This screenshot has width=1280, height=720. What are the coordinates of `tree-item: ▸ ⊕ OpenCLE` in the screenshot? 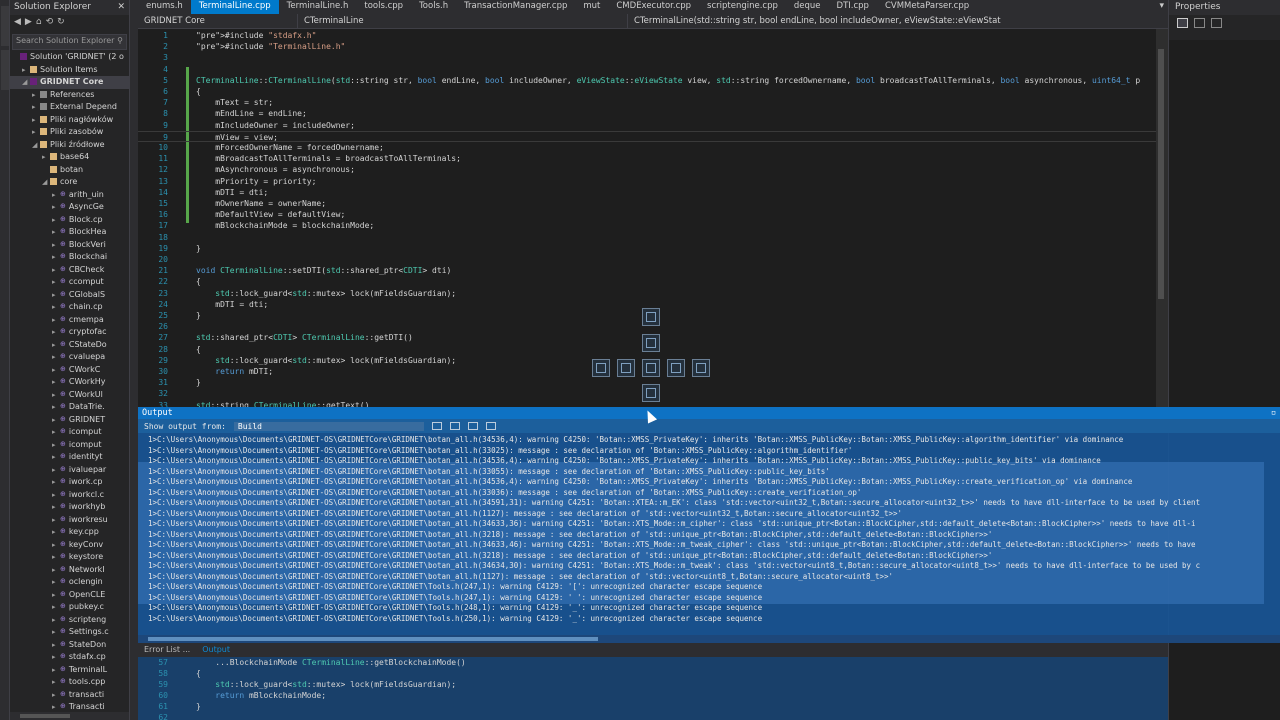 It's located at (69, 595).